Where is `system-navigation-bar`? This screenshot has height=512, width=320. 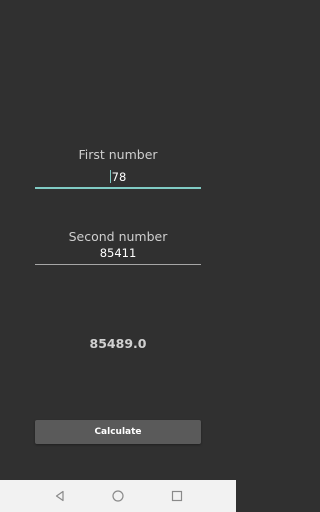
system-navigation-bar is located at coordinates (118, 496).